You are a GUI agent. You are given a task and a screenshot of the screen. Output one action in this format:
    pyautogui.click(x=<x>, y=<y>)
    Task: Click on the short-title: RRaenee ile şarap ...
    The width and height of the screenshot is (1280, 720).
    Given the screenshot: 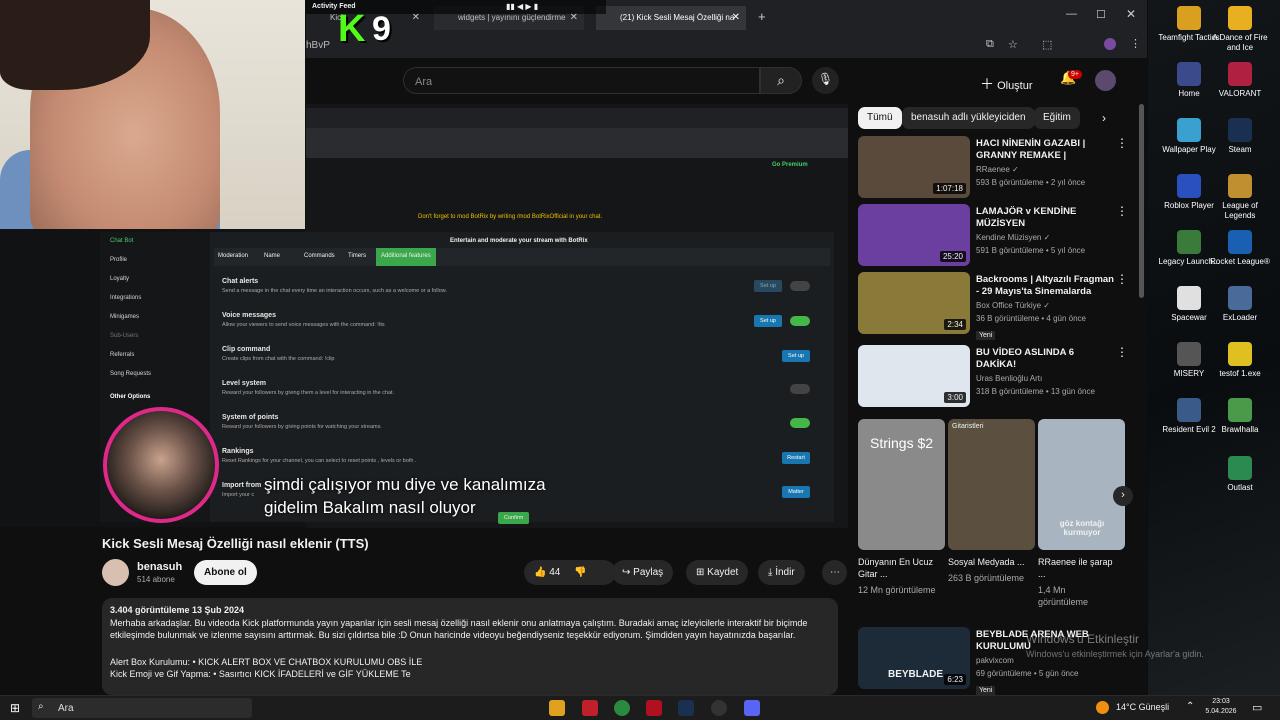 What is the action you would take?
    pyautogui.click(x=1078, y=568)
    